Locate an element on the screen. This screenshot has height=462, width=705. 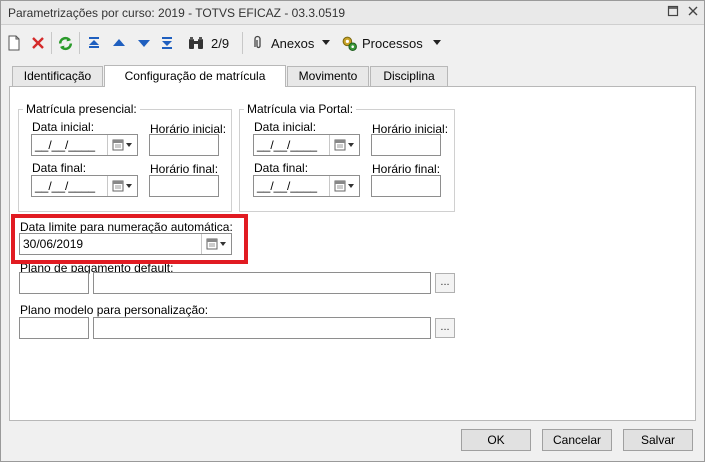
search-button is located at coordinates (196, 43).